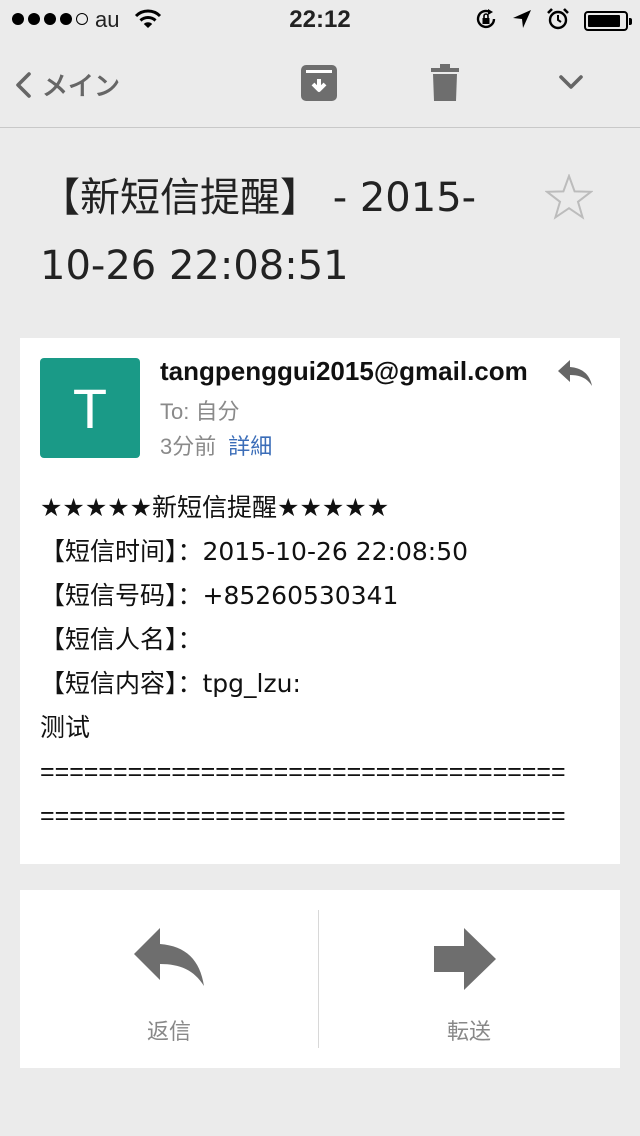  What do you see at coordinates (465, 959) in the screenshot?
I see `forward-arrow-icon` at bounding box center [465, 959].